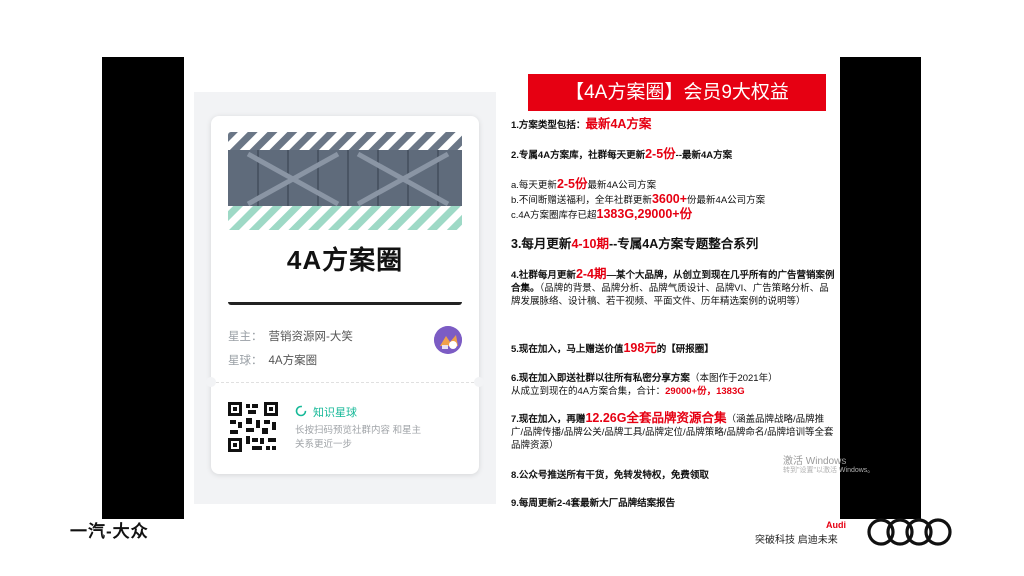 The width and height of the screenshot is (1024, 576). I want to click on activation-watermark-hint: 转到"设置"以激活 Windows。, so click(829, 470).